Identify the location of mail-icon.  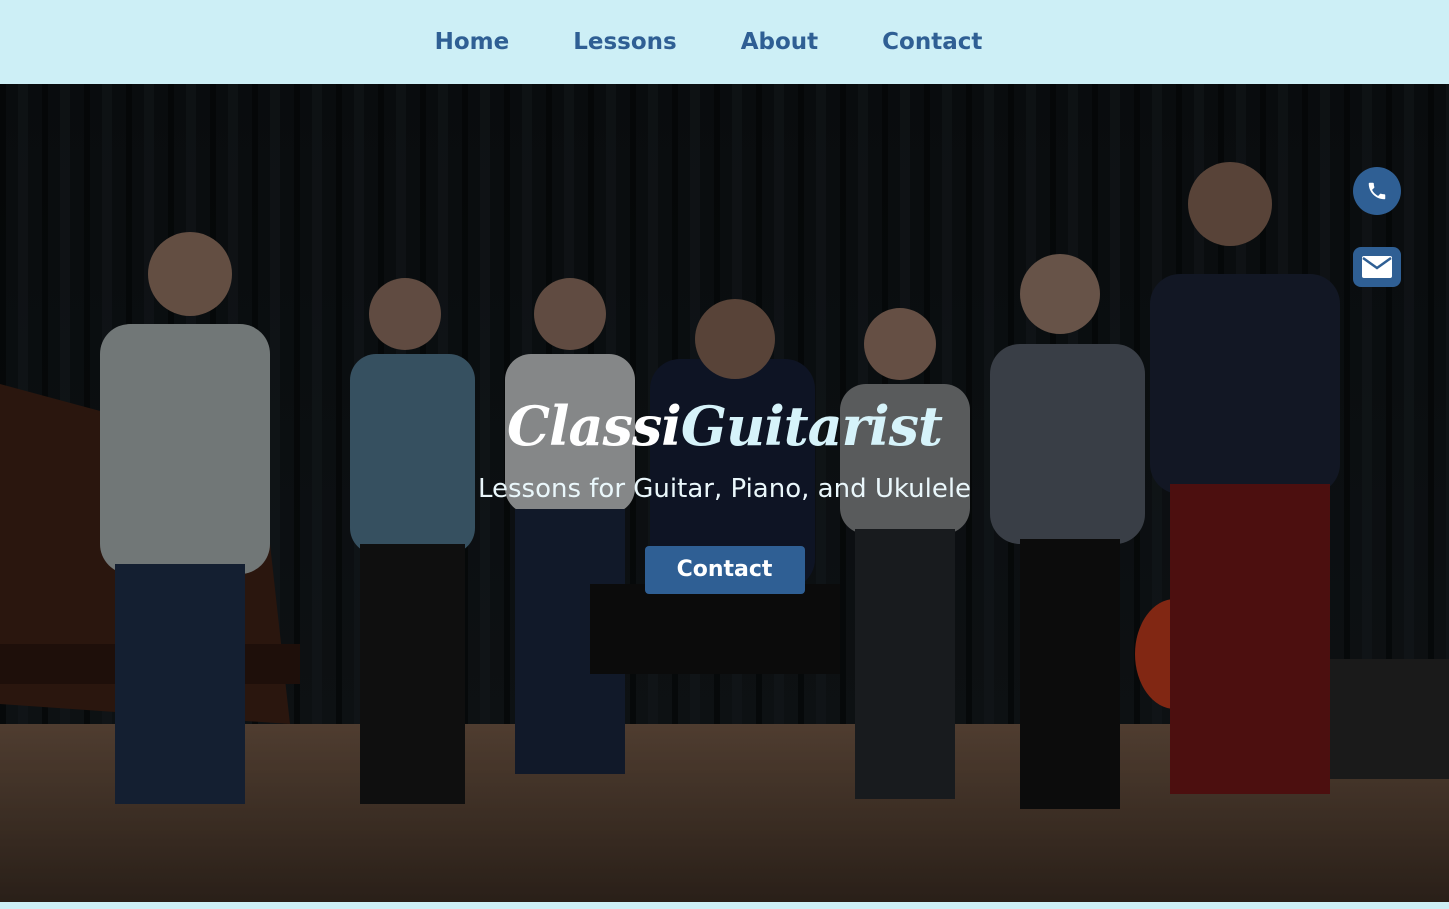
(1377, 267).